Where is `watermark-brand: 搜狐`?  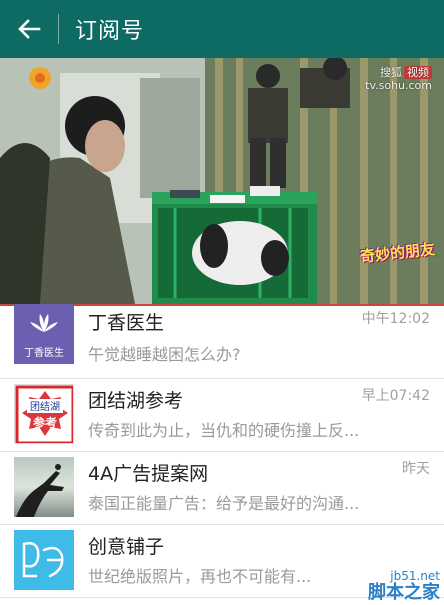
watermark-brand: 搜狐 is located at coordinates (391, 72).